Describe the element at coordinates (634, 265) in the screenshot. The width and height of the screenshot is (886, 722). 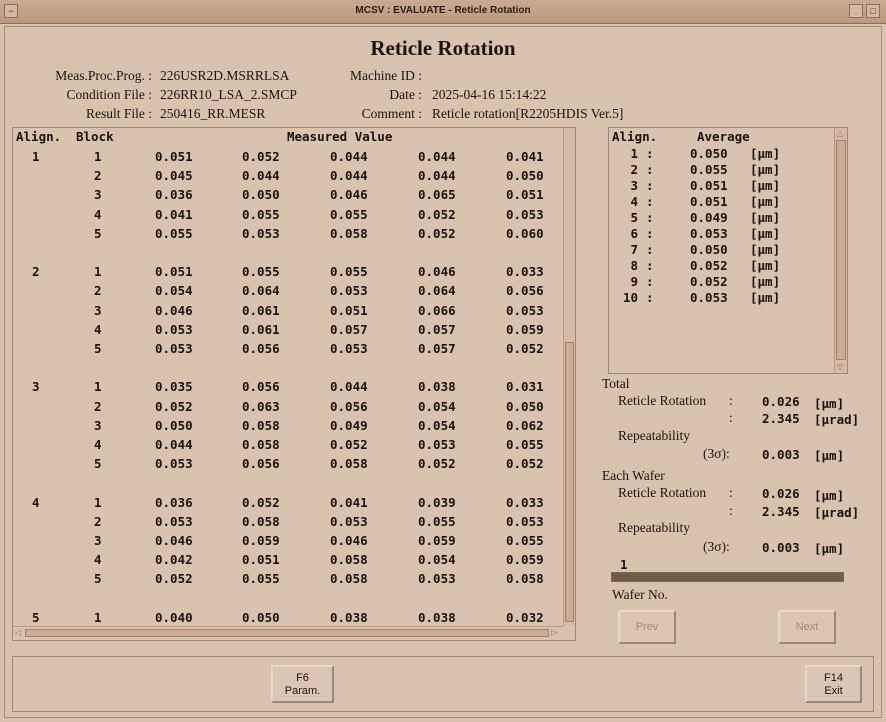
I see `average-align-number: 8` at that location.